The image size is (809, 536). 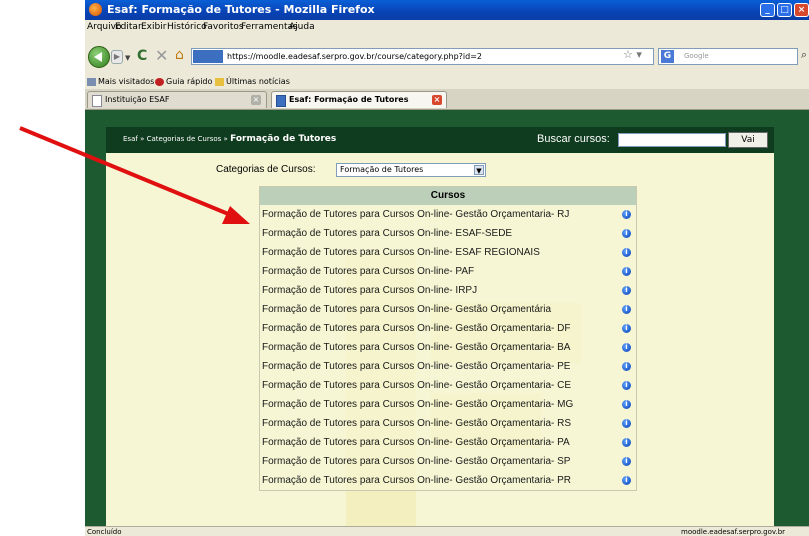 What do you see at coordinates (223, 27) in the screenshot?
I see `menu-favoritos: Favoritos` at bounding box center [223, 27].